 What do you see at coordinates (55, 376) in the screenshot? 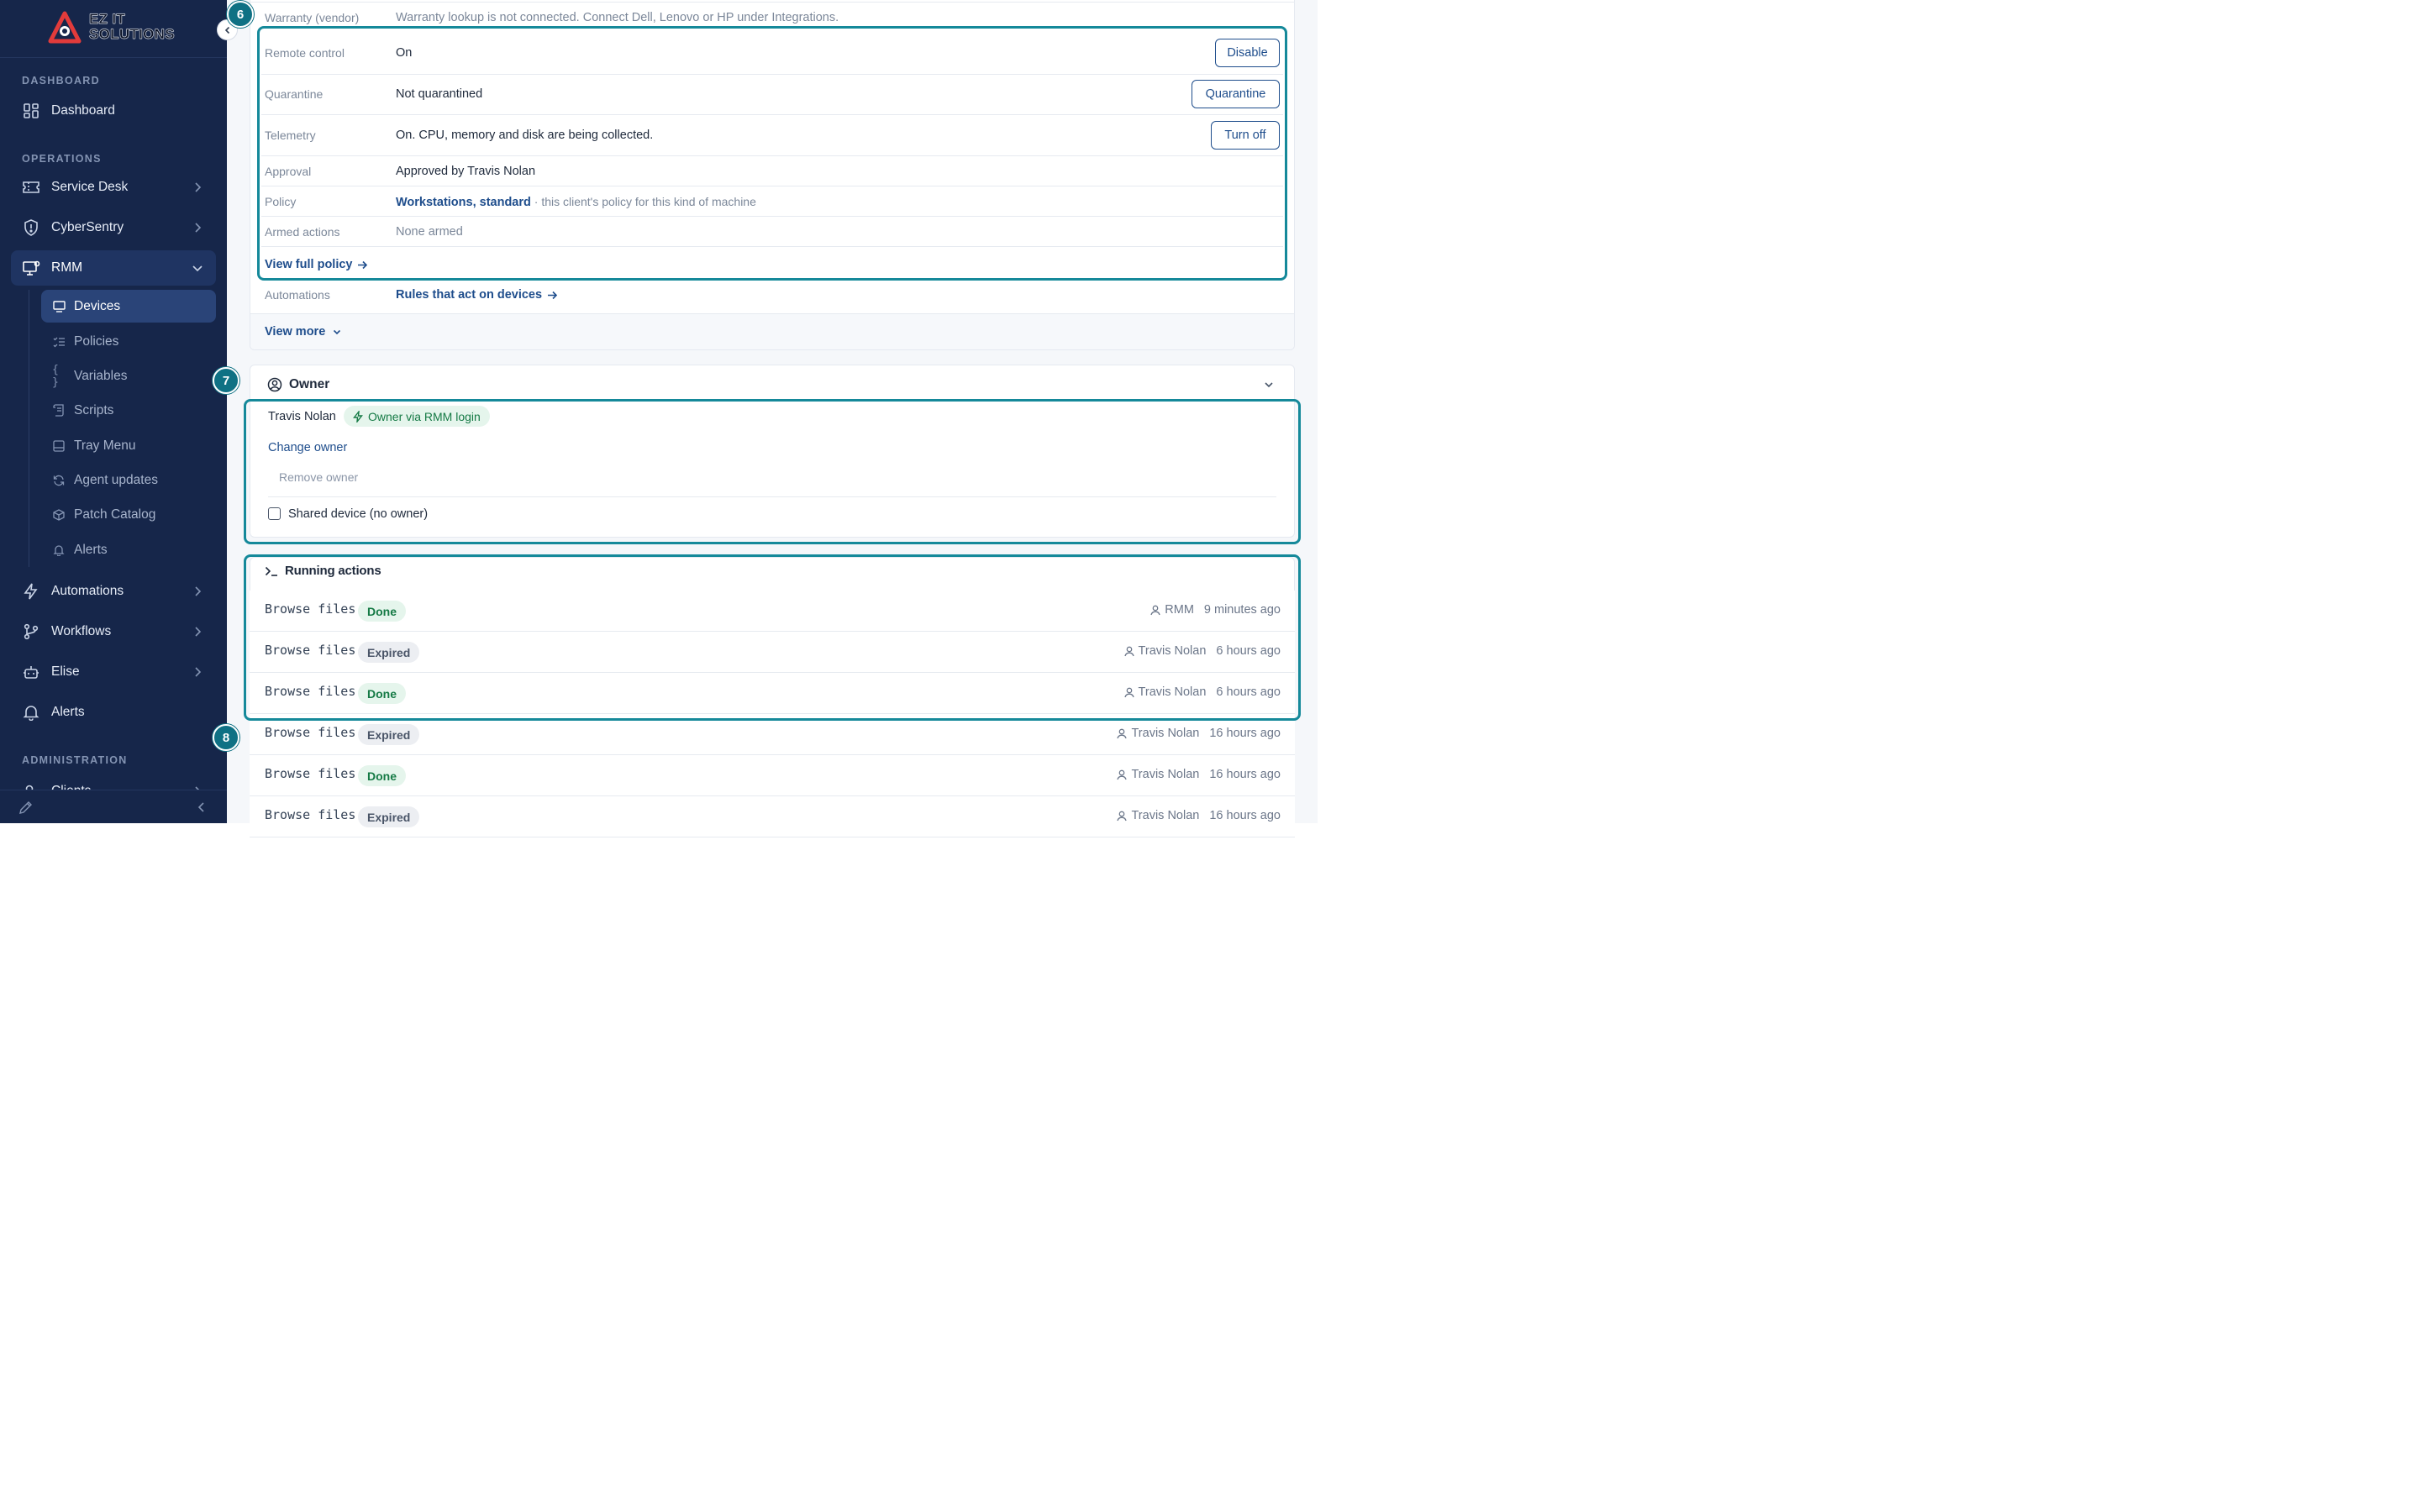
I see `braces-icon: { }` at bounding box center [55, 376].